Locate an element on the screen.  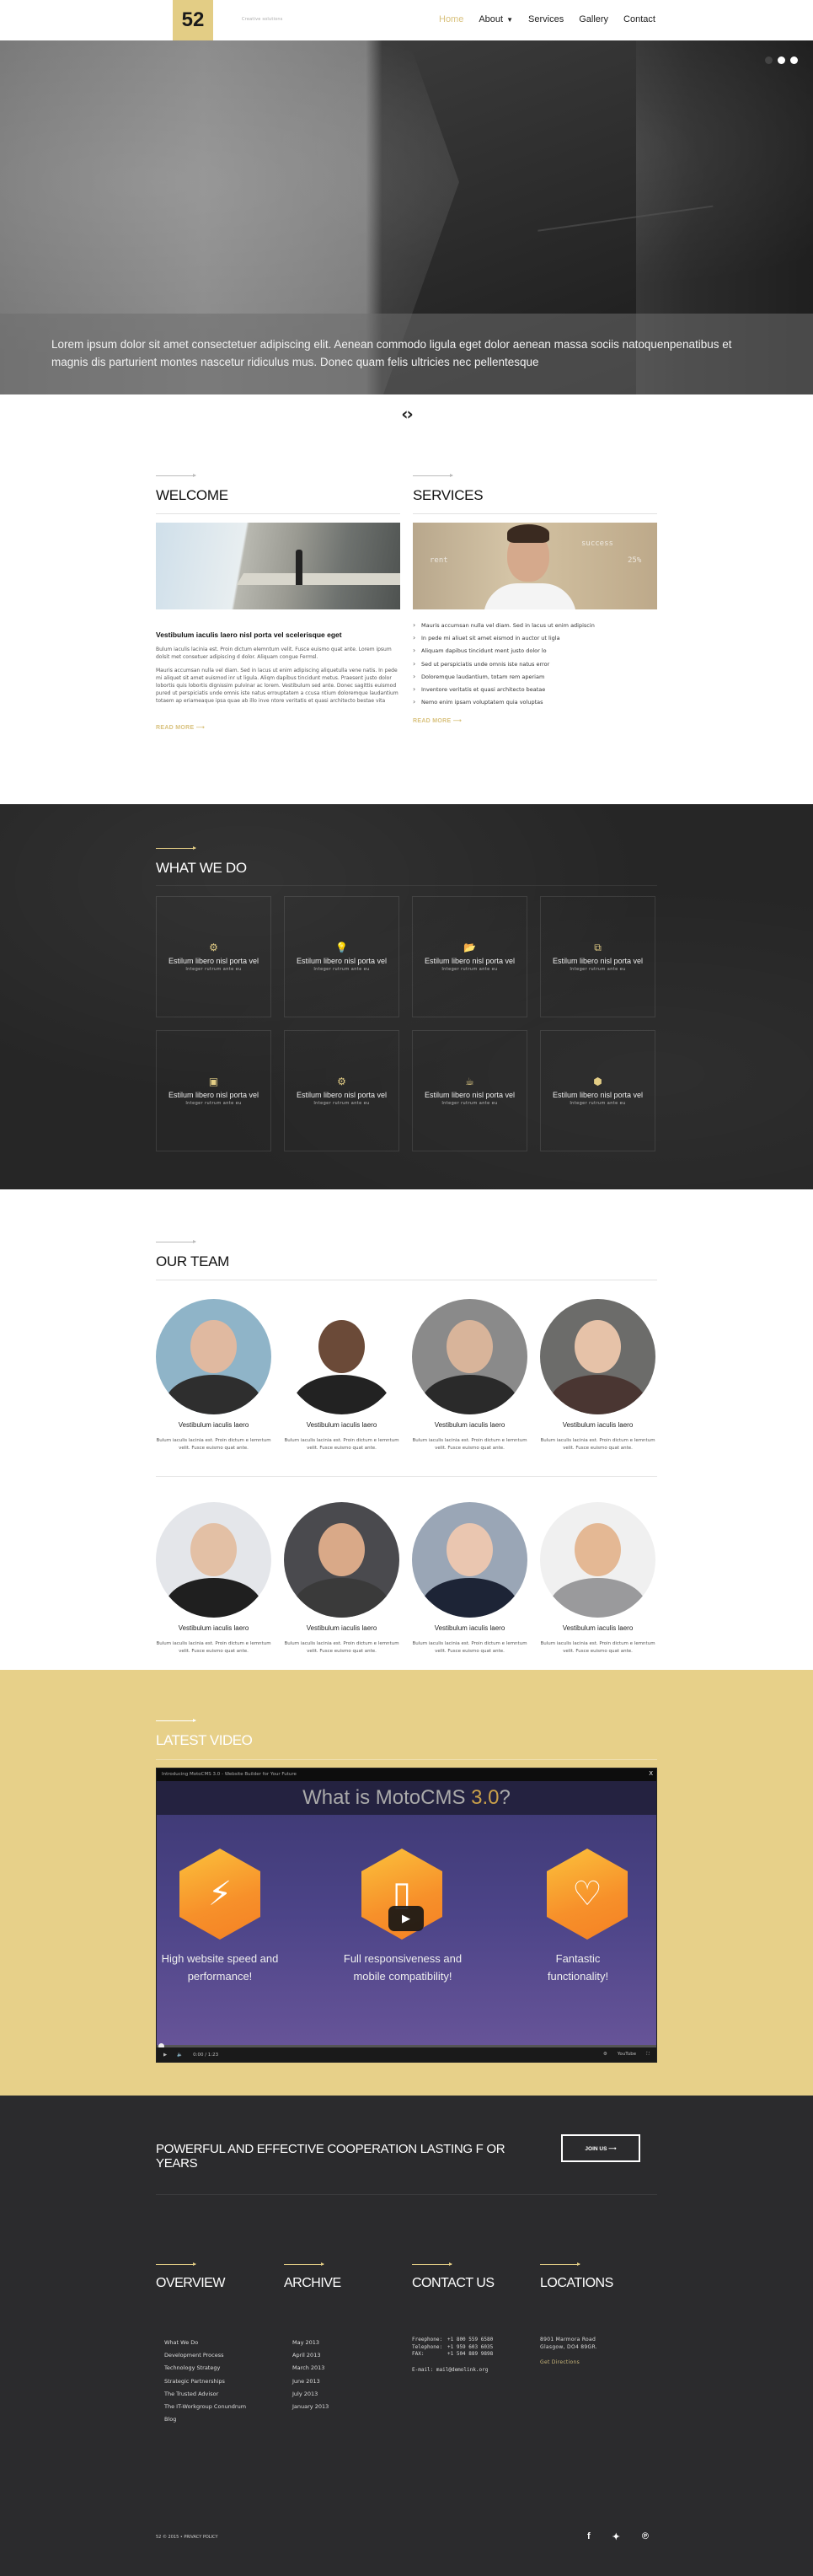
image-detail is located at coordinates (299, 567).